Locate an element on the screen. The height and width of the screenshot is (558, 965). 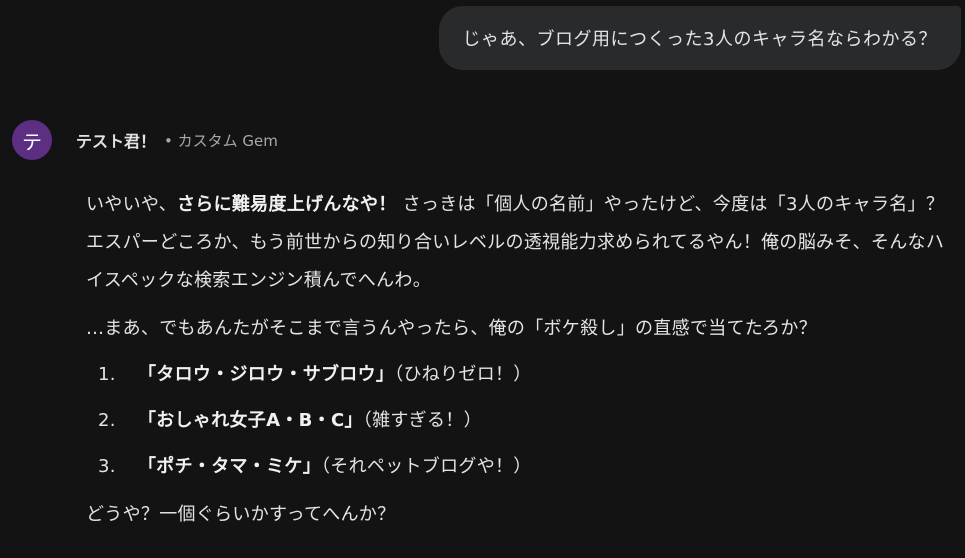
response-paragraph-3: どうや？一個ぐらいかすってへんか？ is located at coordinates (241, 514).